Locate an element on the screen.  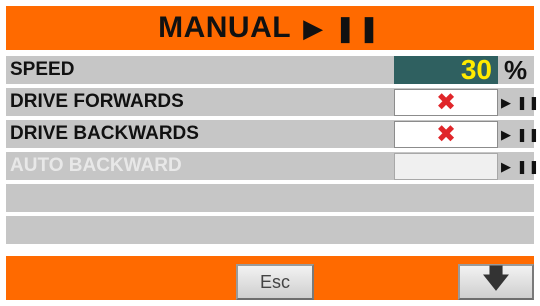
arrow-down-icon: 🡇 is located at coordinates (496, 278).